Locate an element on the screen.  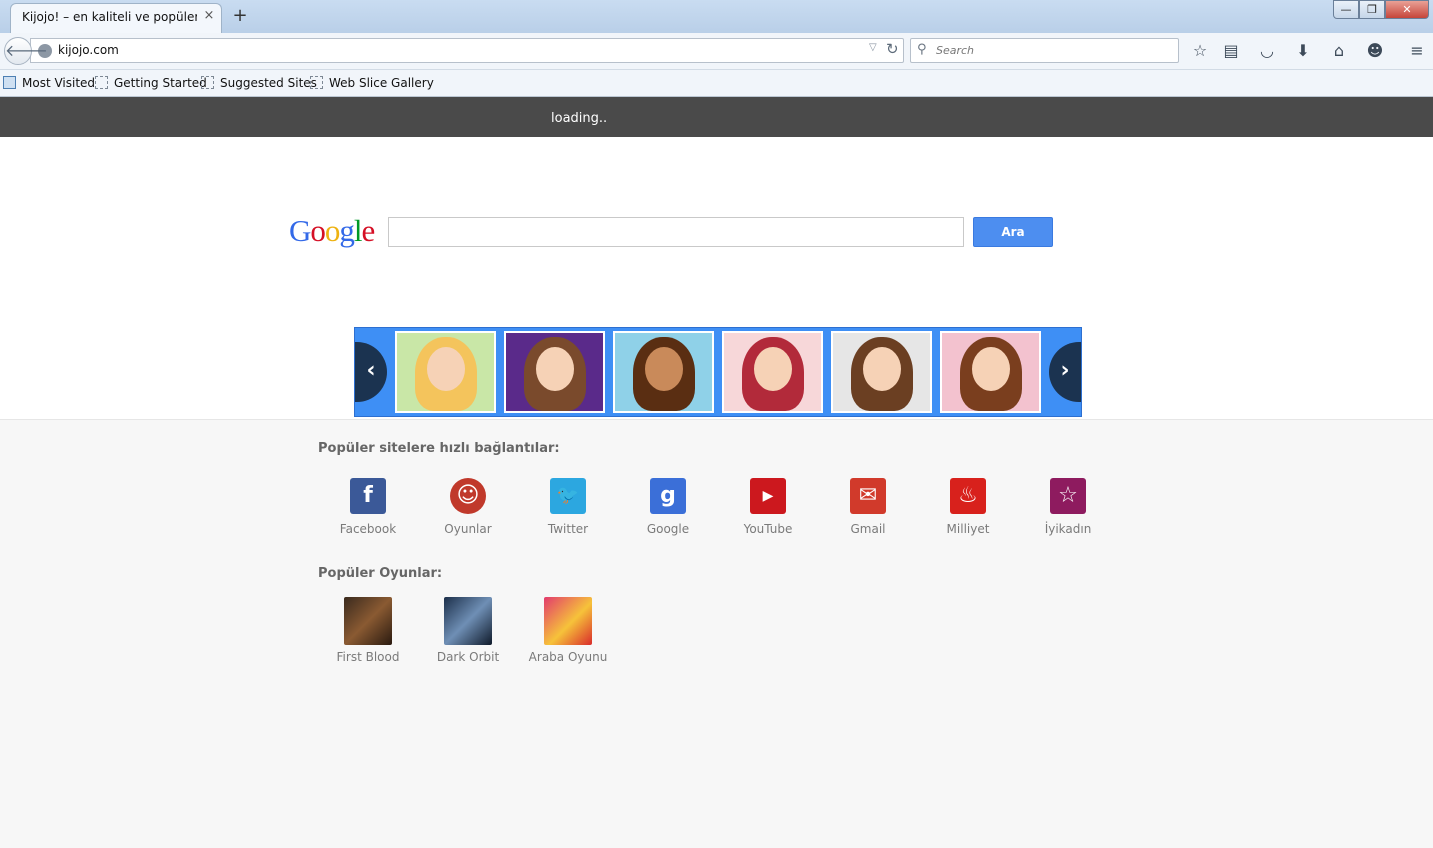
iyikadin-icon: ☆ is located at coordinates (1068, 496).